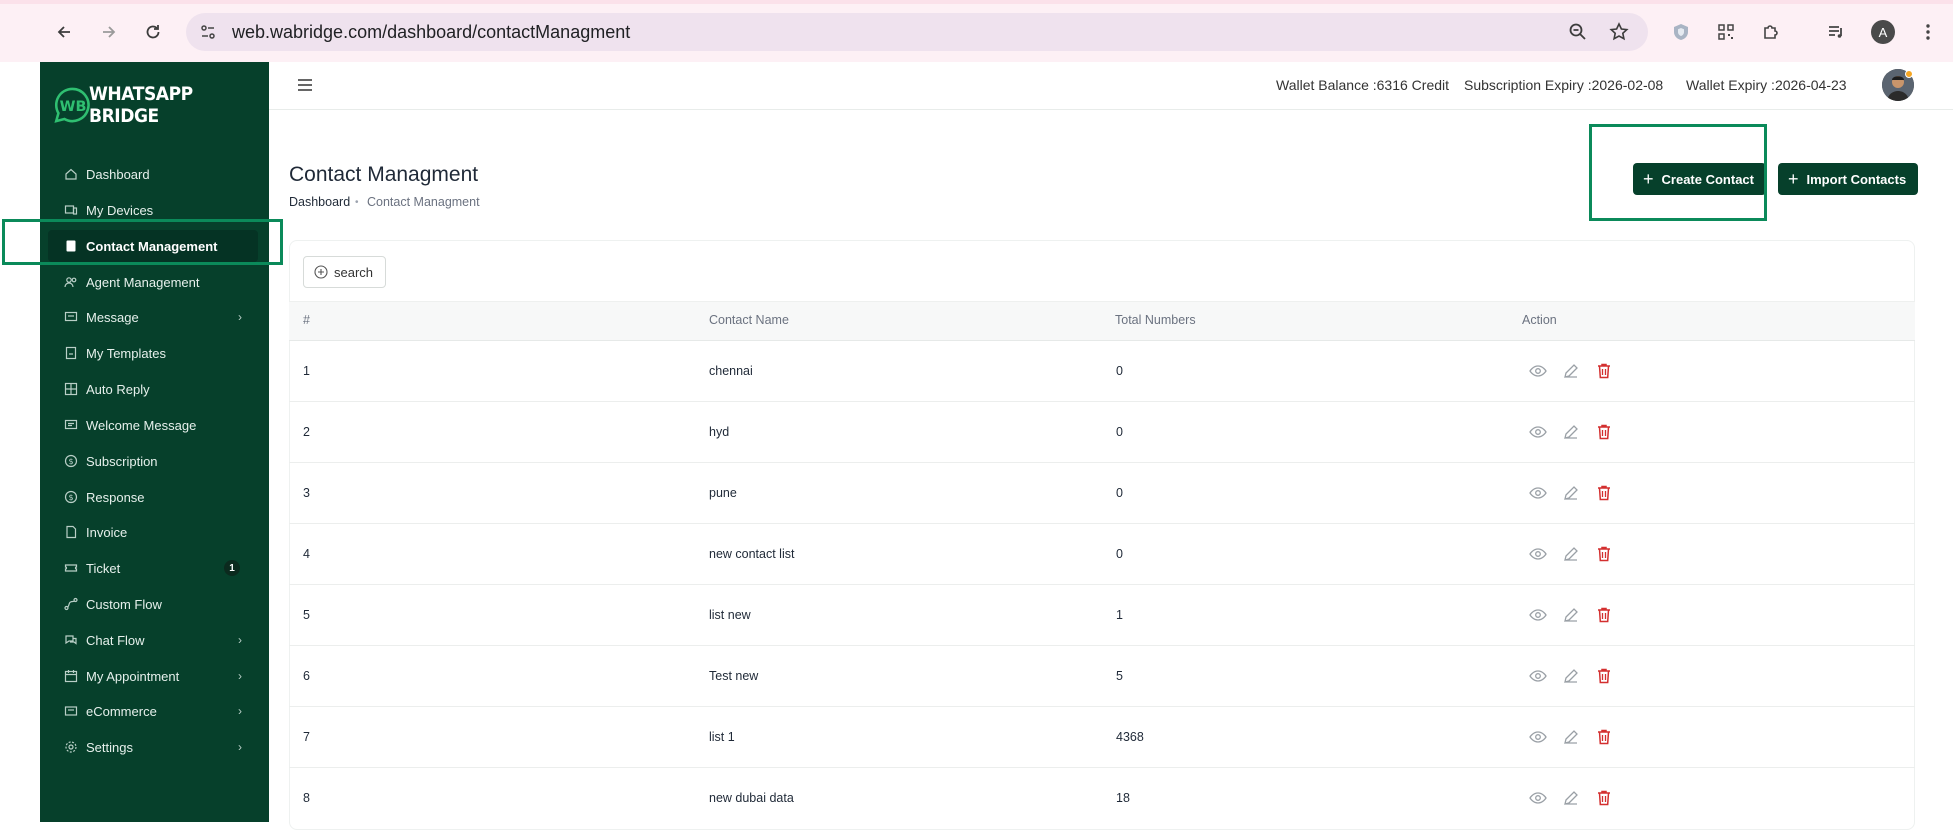 The width and height of the screenshot is (1953, 830). What do you see at coordinates (423, 202) in the screenshot?
I see `breadcrumb-current: Contact Managment` at bounding box center [423, 202].